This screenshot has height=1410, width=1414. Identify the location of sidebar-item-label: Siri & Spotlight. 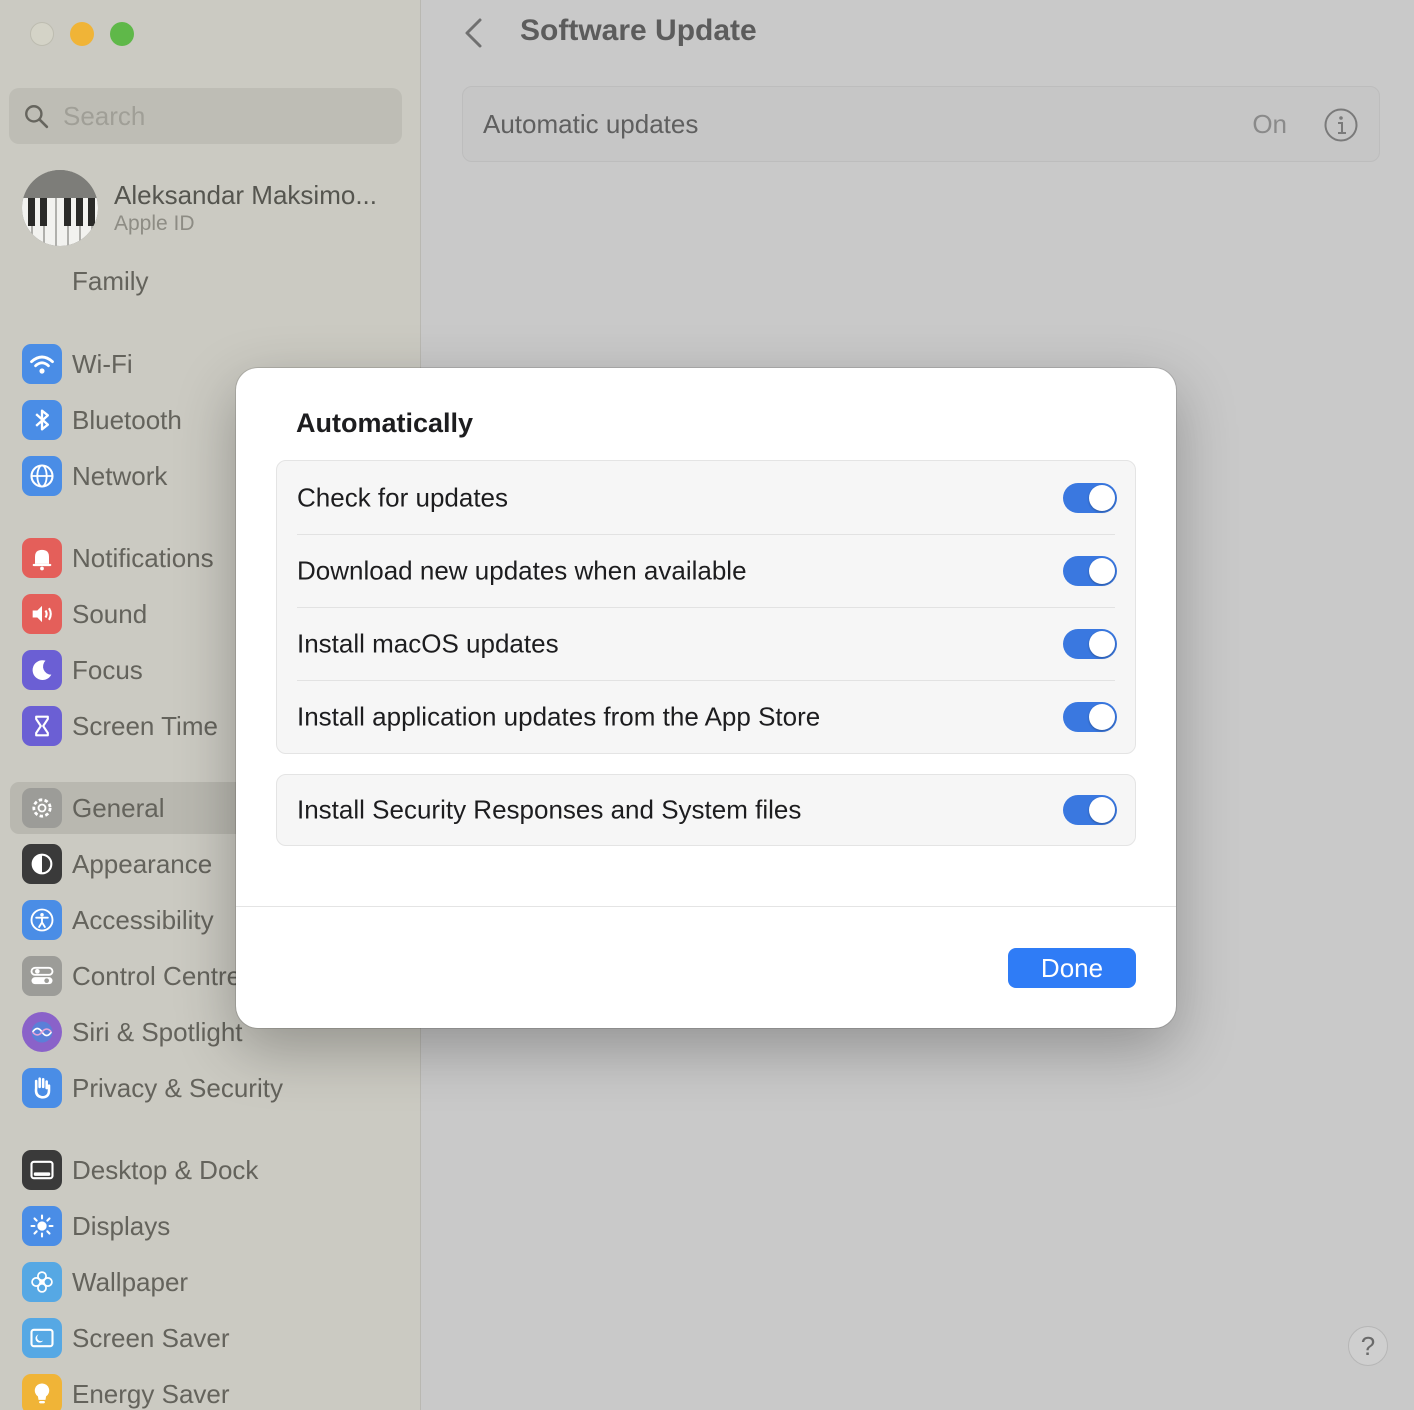
(157, 1031).